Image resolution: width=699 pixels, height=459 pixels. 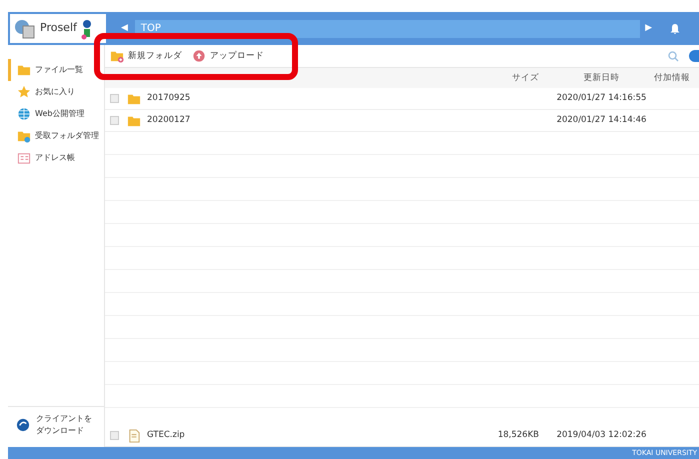 I want to click on upload-icon, so click(x=199, y=56).